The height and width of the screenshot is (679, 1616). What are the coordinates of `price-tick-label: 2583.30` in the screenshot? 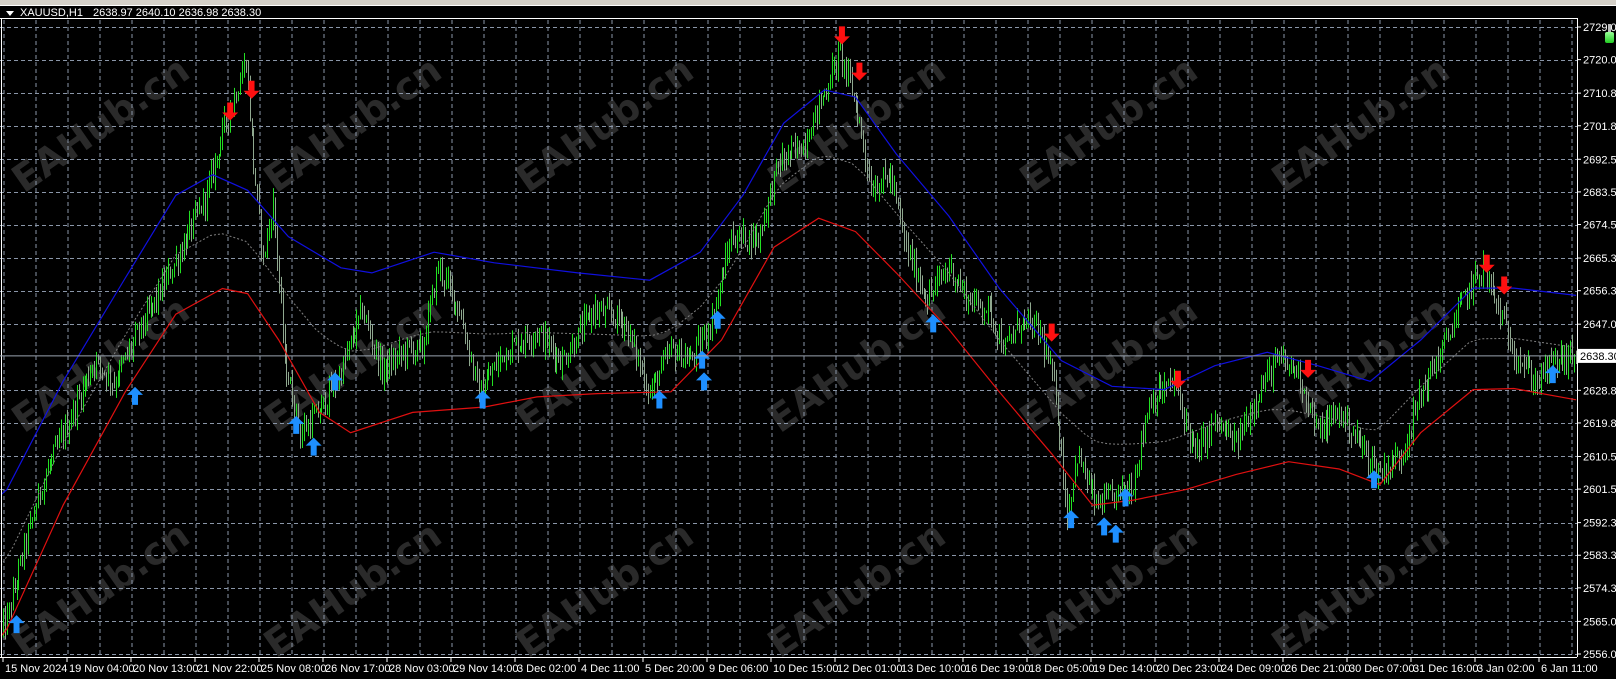 It's located at (1599, 556).